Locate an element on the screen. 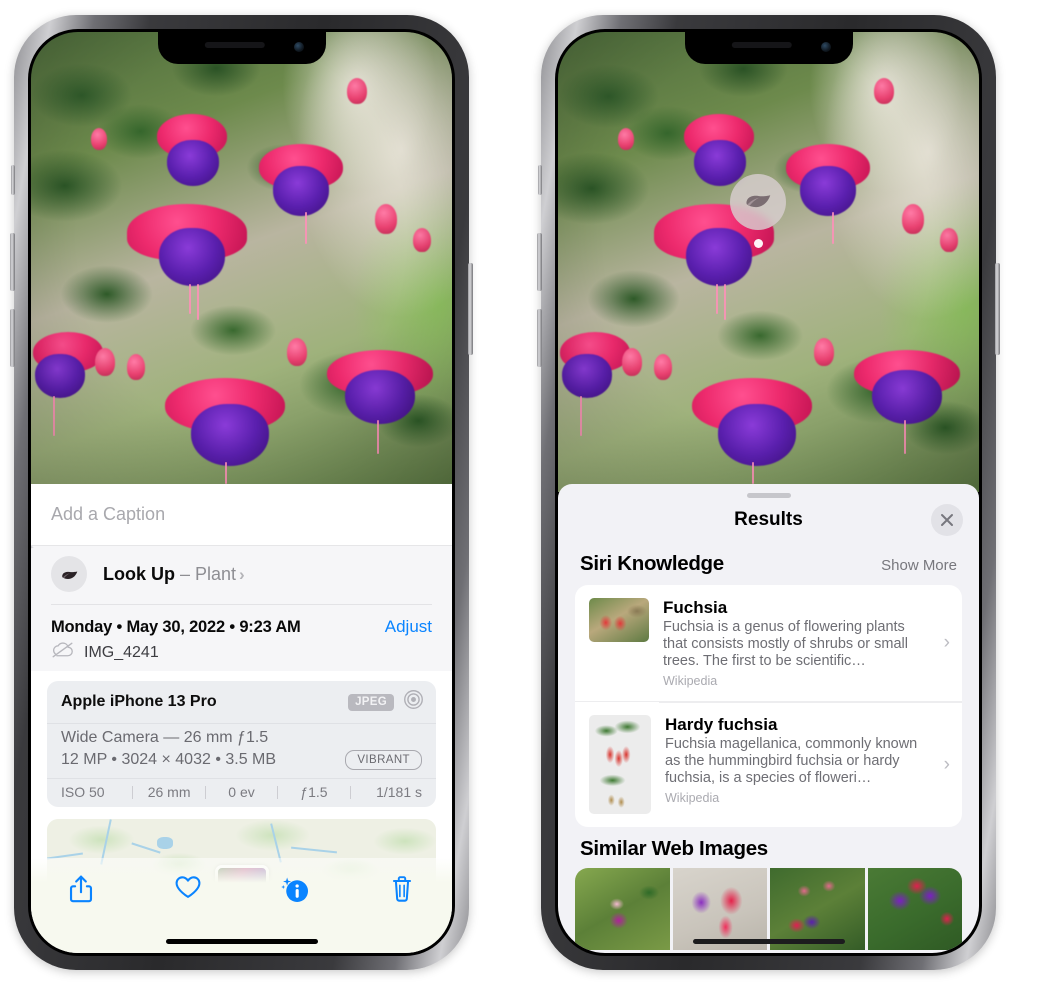 The width and height of the screenshot is (1055, 985). photo-date: Monday • May 30, 2022 • 9:23 AM is located at coordinates (176, 627).